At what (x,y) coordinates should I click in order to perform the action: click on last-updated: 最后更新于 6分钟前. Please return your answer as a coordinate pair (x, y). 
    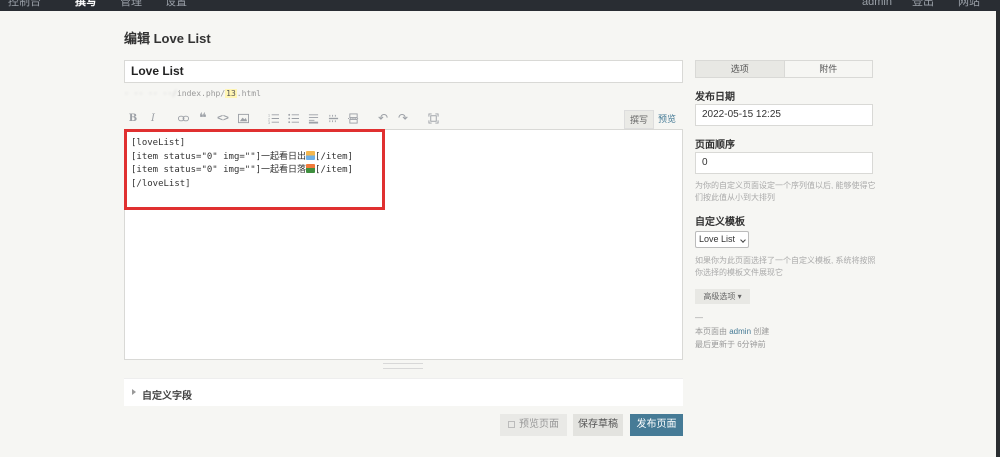
    Looking at the image, I should click on (730, 344).